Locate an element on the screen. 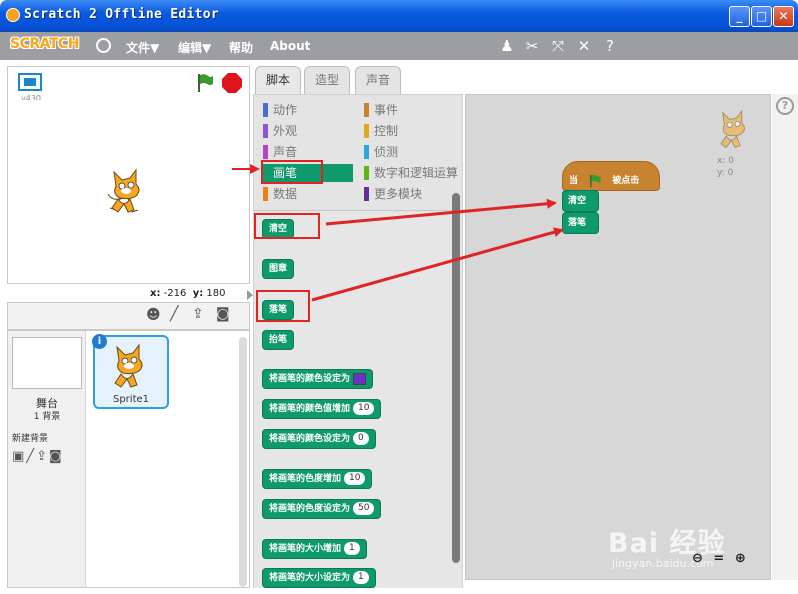 This screenshot has width=798, height=594. info-icon: i is located at coordinates (99, 341).